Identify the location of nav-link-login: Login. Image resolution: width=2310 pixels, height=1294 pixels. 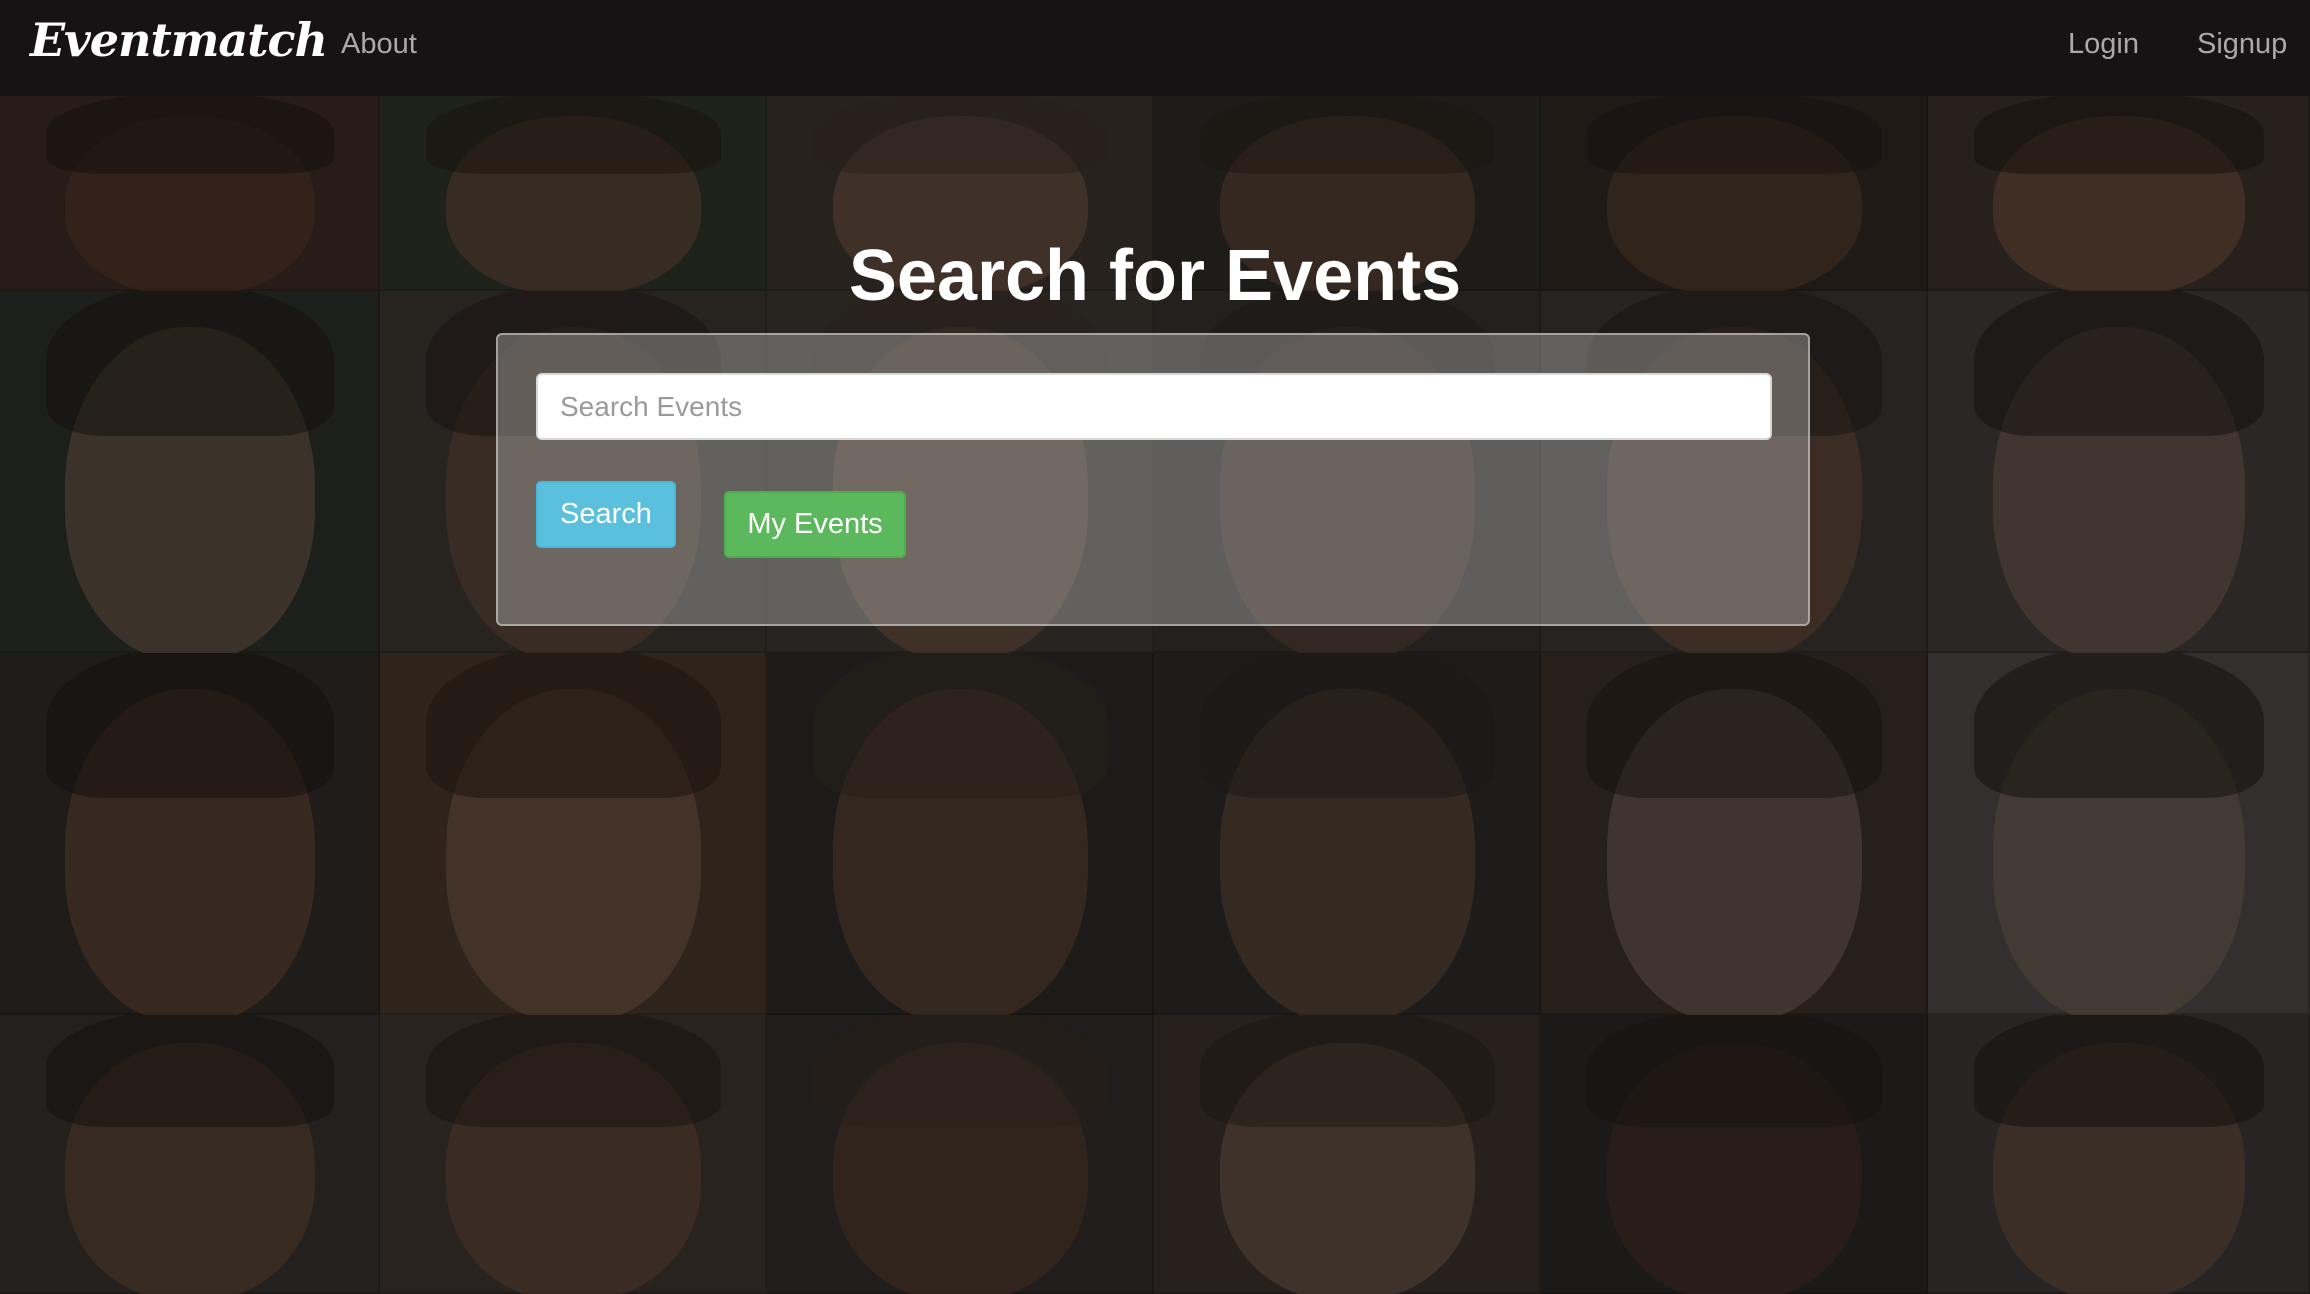
(2103, 44).